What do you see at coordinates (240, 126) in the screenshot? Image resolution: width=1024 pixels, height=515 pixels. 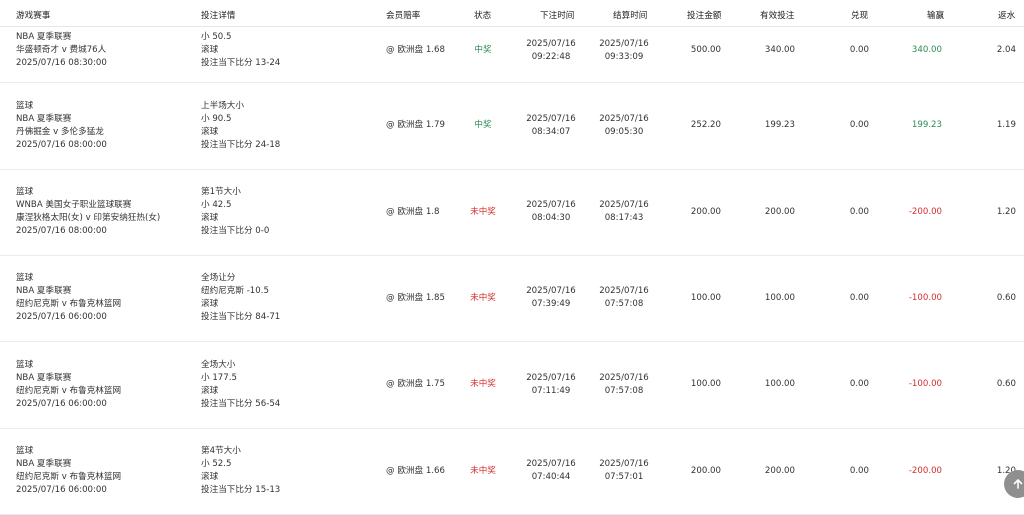 I see `bet-details: 上半场大小小 90.5 滚球 投注当下比分 24-18` at bounding box center [240, 126].